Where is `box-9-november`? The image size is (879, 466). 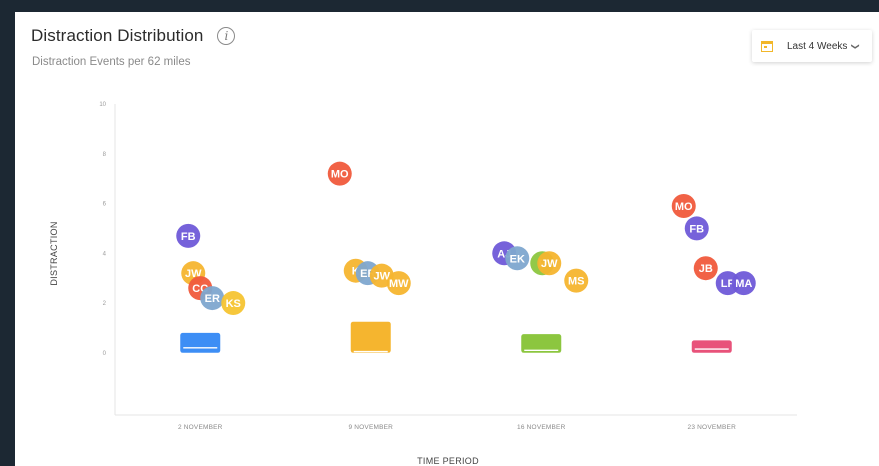
box-9-november is located at coordinates (370, 337).